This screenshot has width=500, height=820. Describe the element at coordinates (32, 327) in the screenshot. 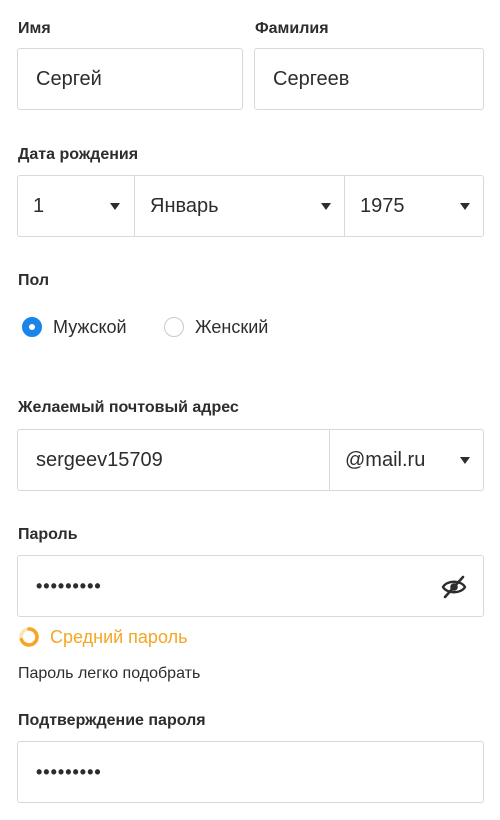

I see `radio-checked-icon` at that location.